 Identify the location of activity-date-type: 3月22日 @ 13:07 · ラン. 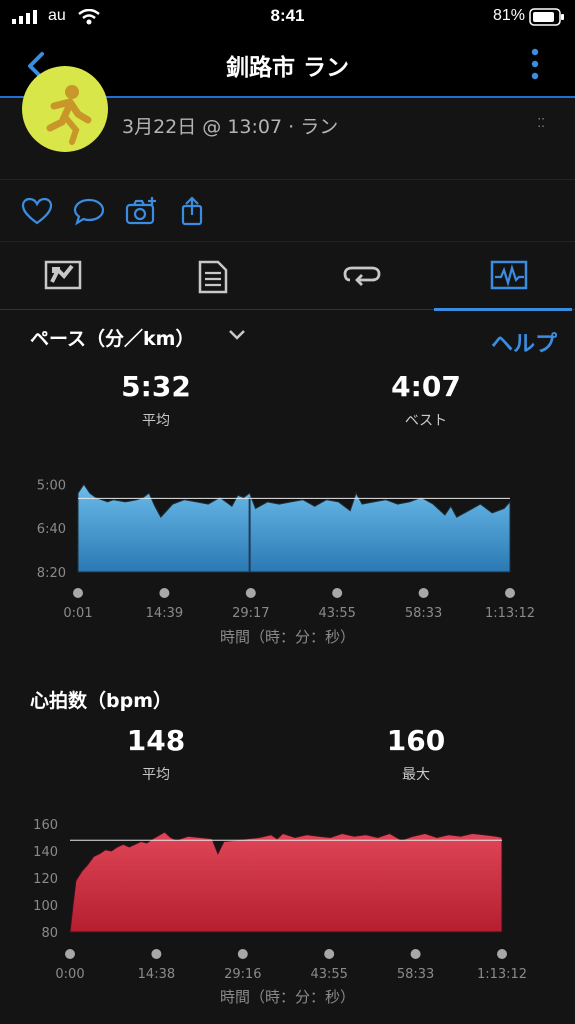
(230, 127).